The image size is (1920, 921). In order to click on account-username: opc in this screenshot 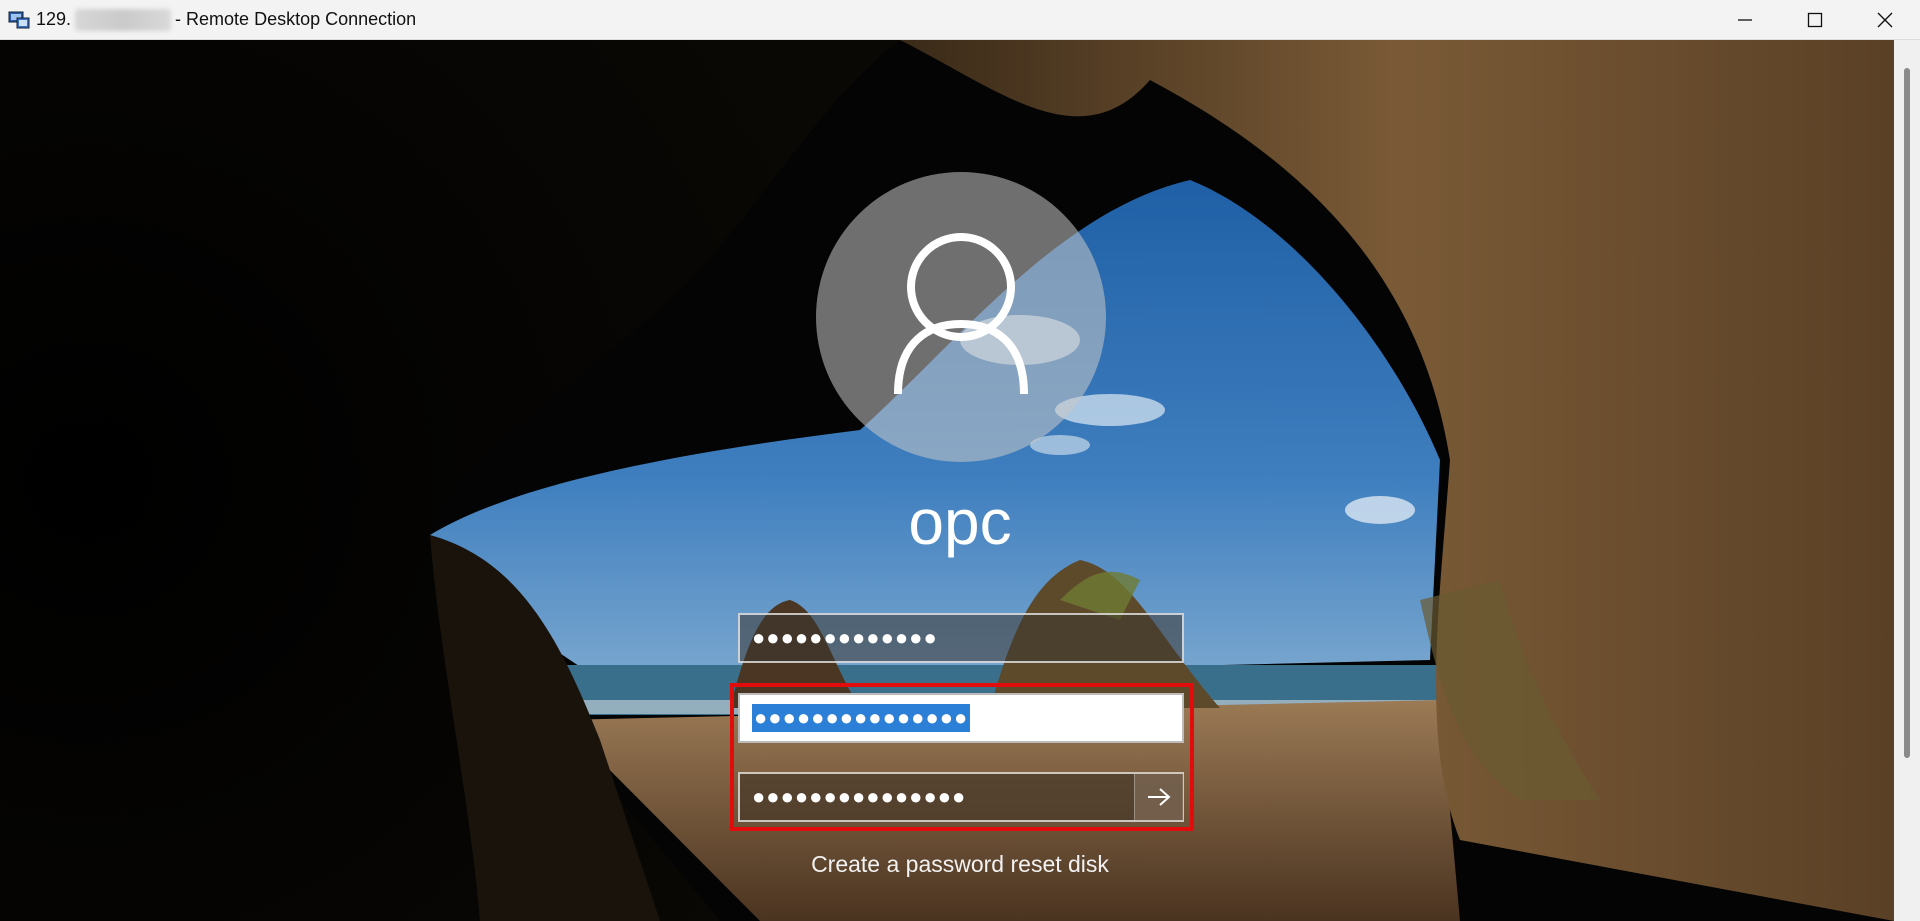, I will do `click(960, 522)`.